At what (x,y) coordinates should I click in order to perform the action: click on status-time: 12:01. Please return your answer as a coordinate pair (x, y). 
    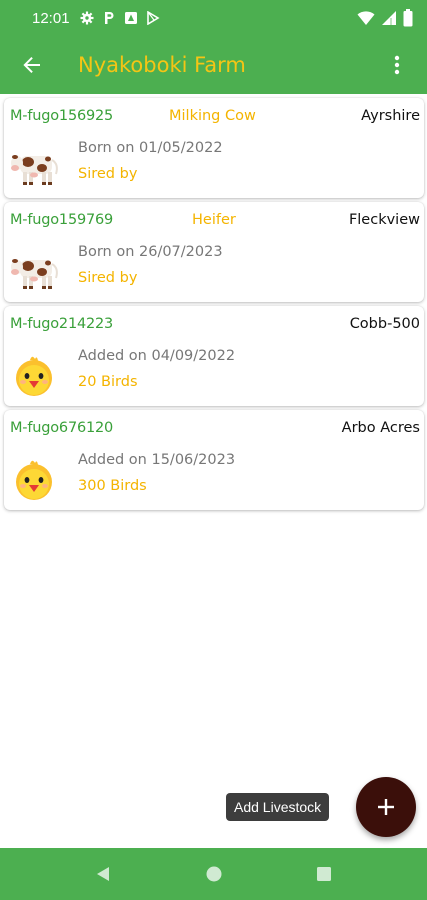
    Looking at the image, I should click on (51, 18).